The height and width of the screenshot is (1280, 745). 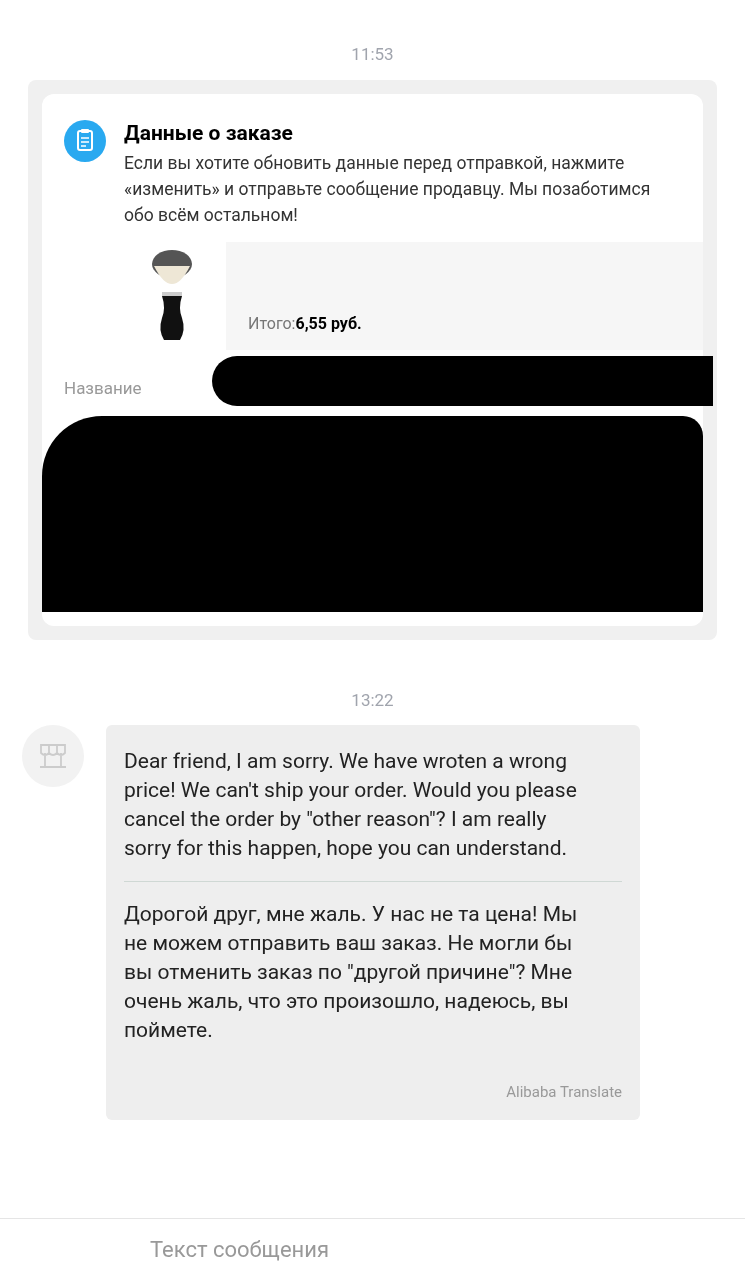 I want to click on translator-credit: Alibaba Translate, so click(x=564, y=1093).